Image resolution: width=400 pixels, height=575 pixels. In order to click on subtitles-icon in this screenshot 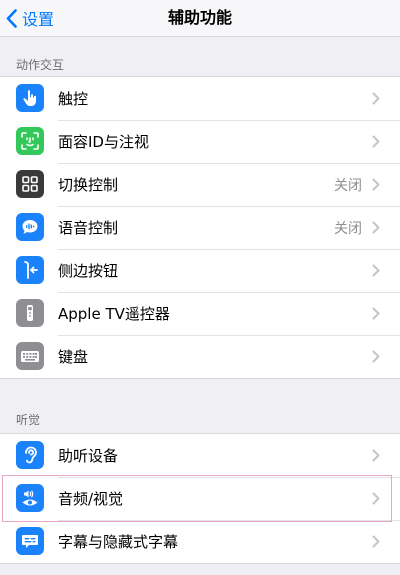, I will do `click(30, 541)`.